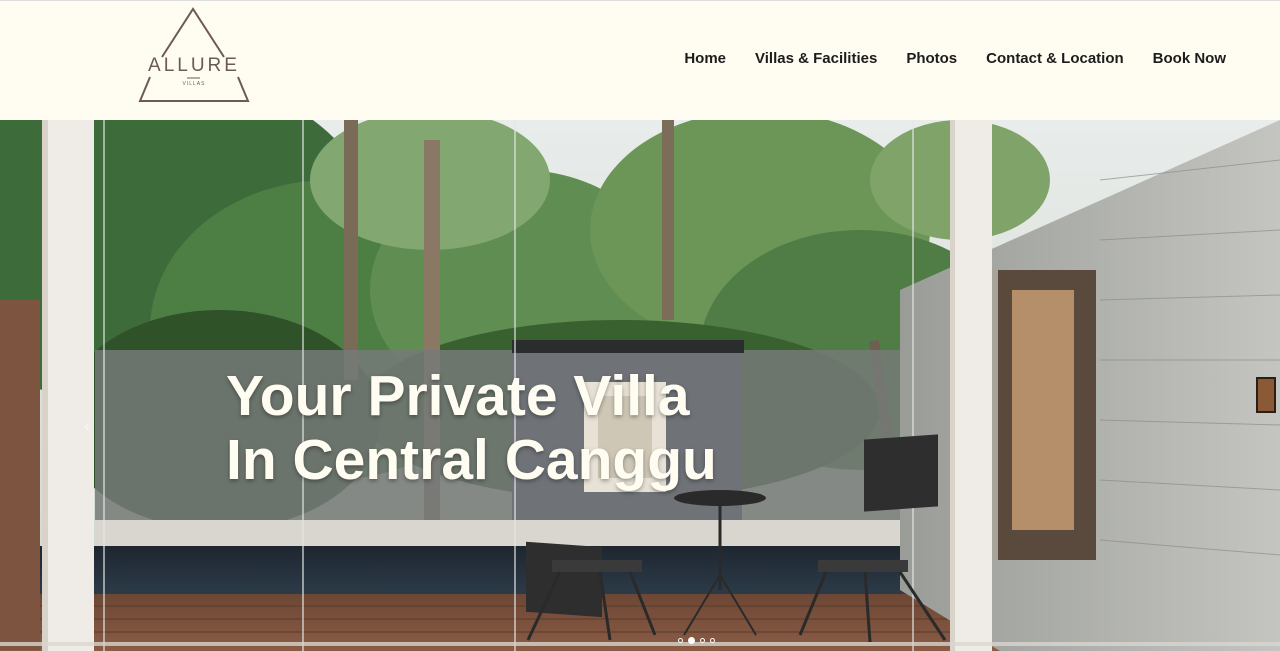 The image size is (1280, 651). What do you see at coordinates (1189, 58) in the screenshot?
I see `nav-book-now: Book Now` at bounding box center [1189, 58].